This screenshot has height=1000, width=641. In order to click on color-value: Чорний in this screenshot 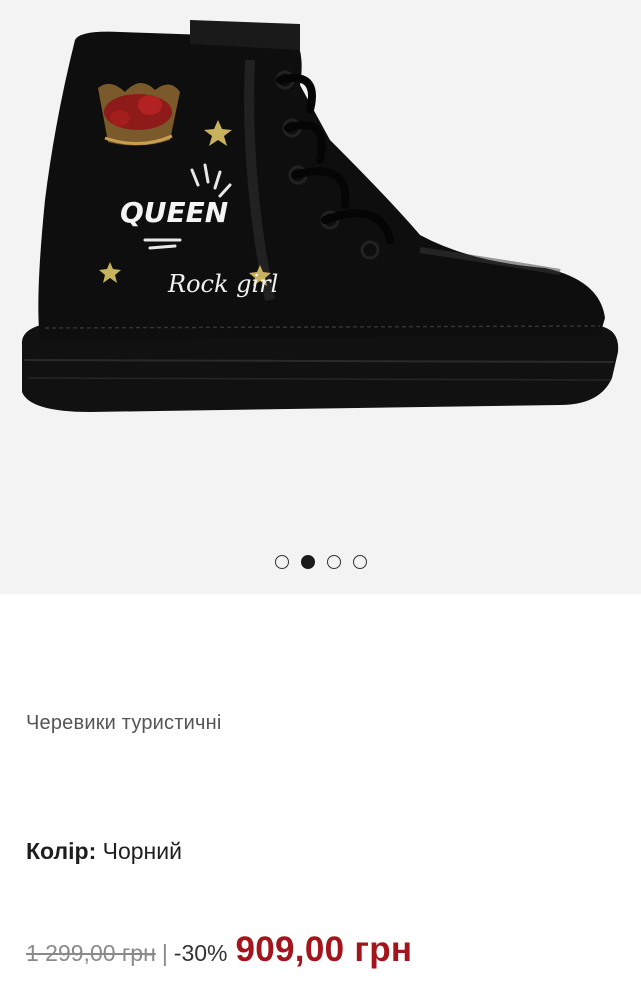, I will do `click(142, 851)`.